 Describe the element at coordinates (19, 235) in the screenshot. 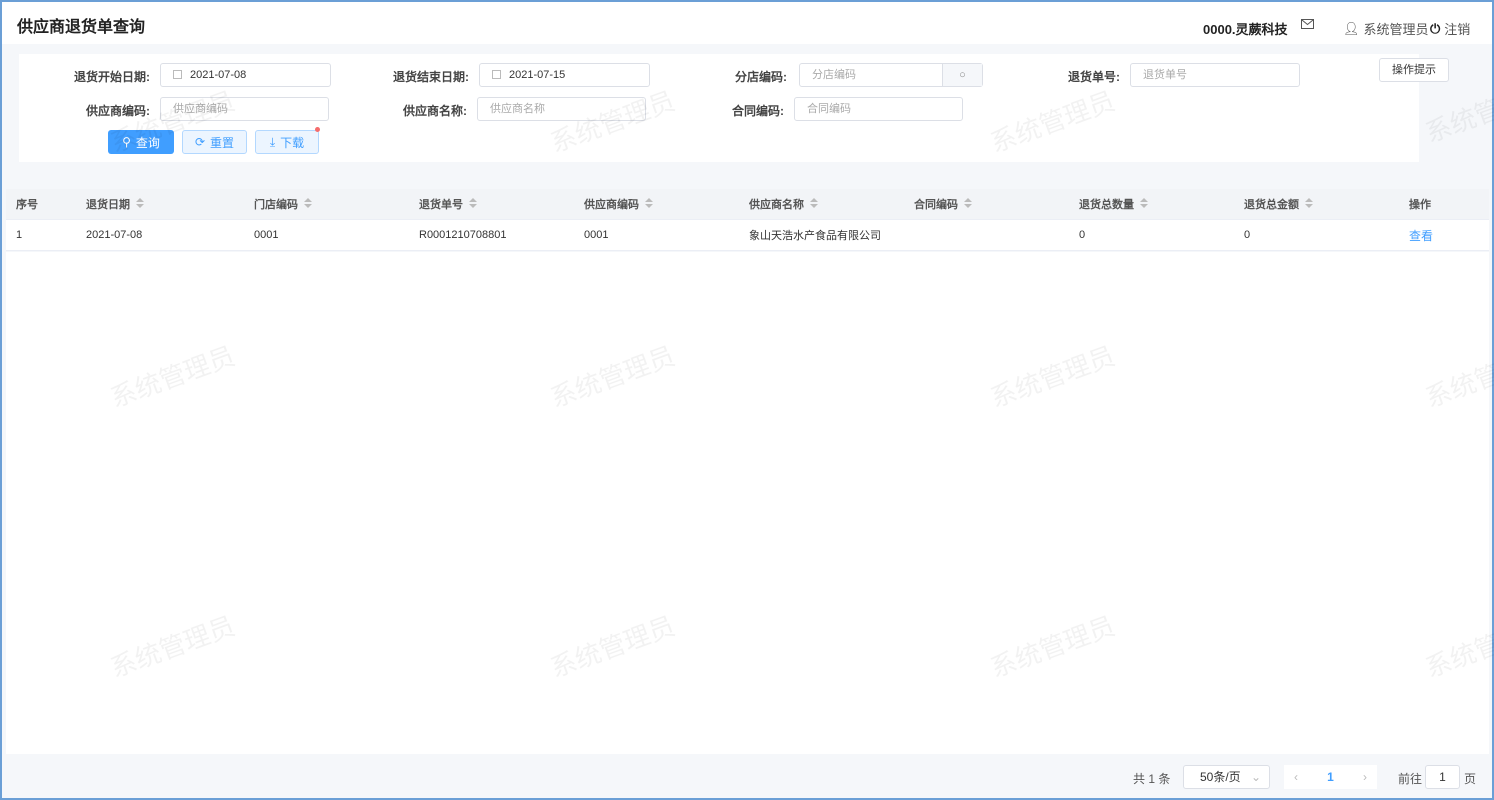

I see `table-cell: 1` at that location.